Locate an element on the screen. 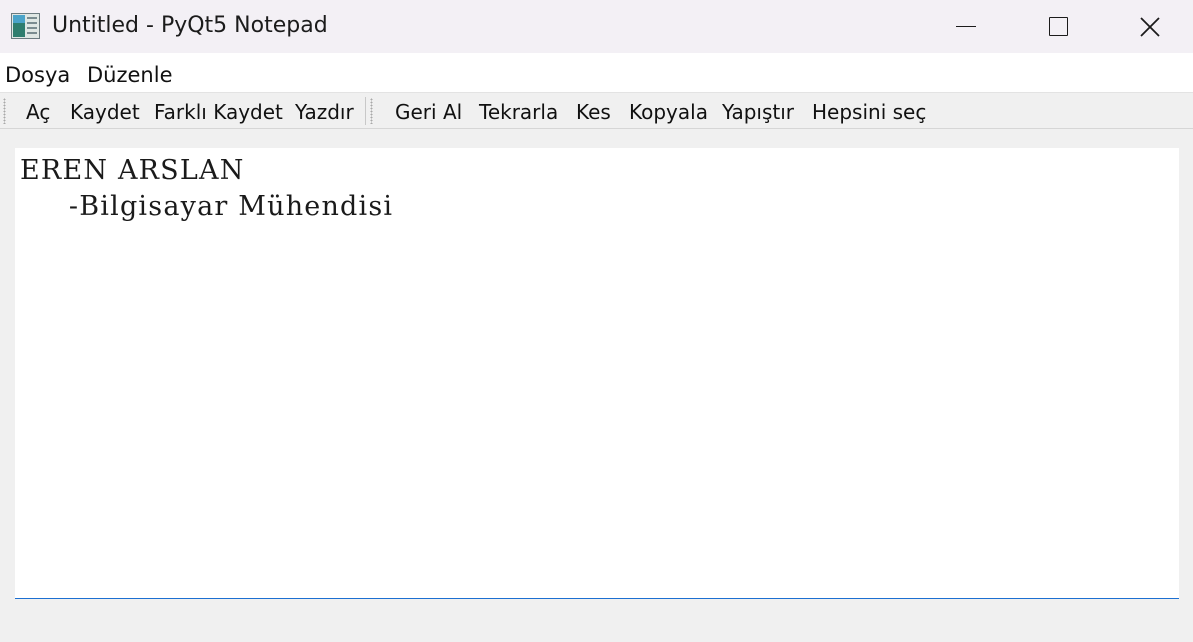 This screenshot has height=642, width=1193. window-title: Untitled - PyQt5 Notepad is located at coordinates (190, 25).